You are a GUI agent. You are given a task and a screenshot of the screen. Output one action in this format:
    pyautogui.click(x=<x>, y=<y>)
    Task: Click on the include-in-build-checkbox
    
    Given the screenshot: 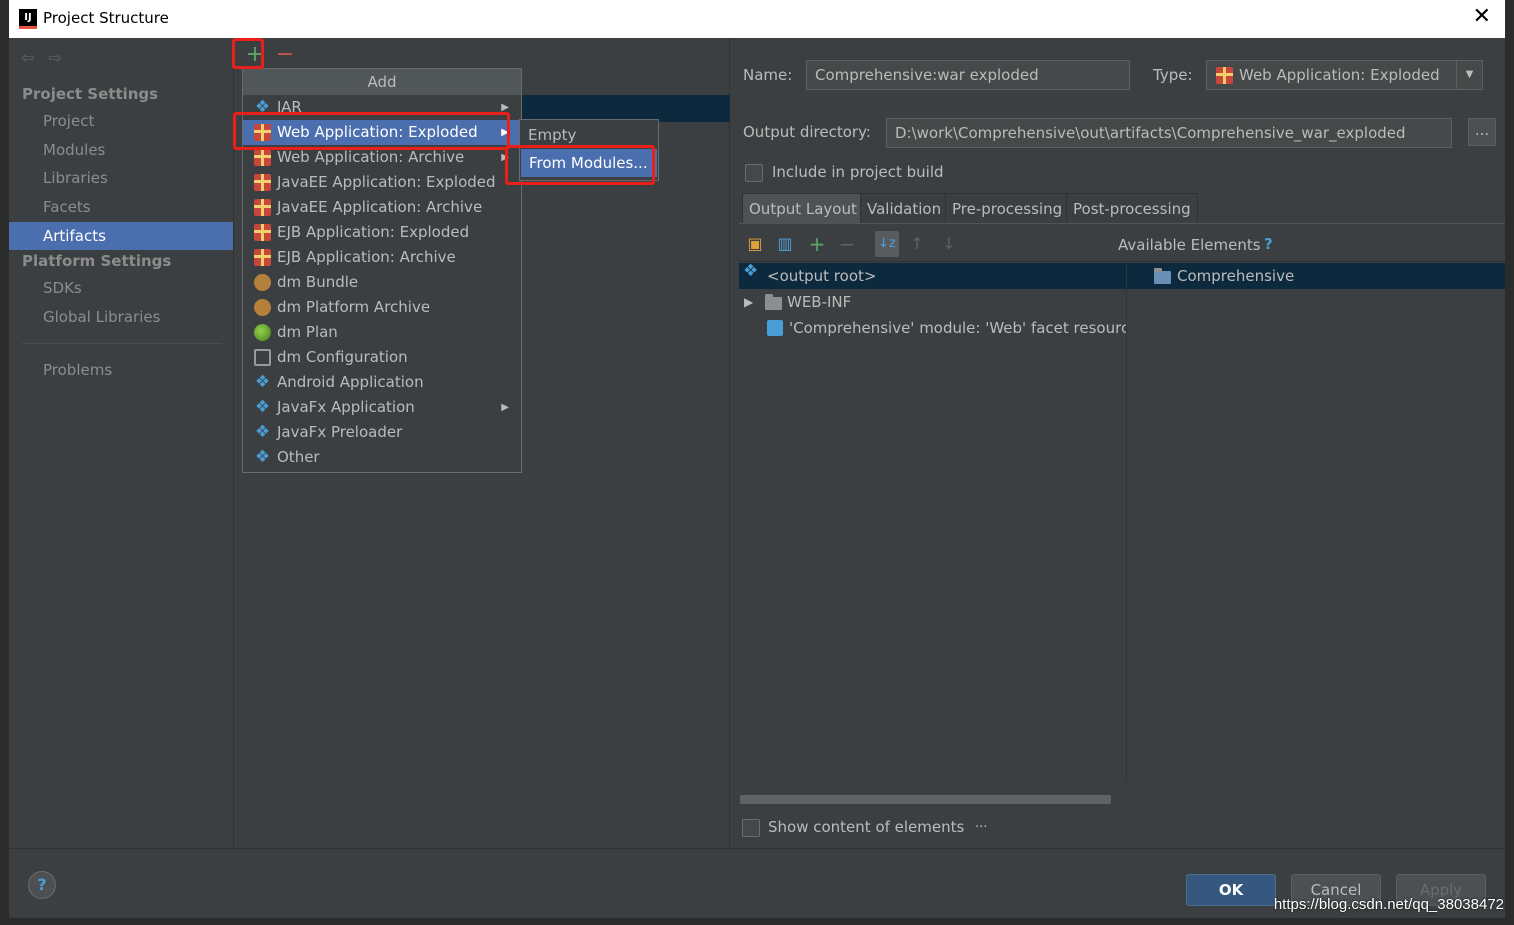 What is the action you would take?
    pyautogui.click(x=754, y=173)
    